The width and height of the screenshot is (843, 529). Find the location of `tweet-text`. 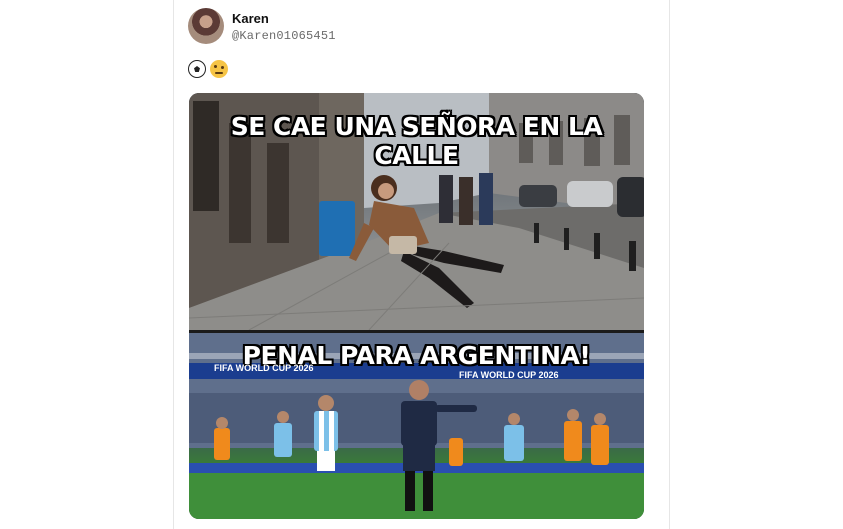

tweet-text is located at coordinates (208, 70).